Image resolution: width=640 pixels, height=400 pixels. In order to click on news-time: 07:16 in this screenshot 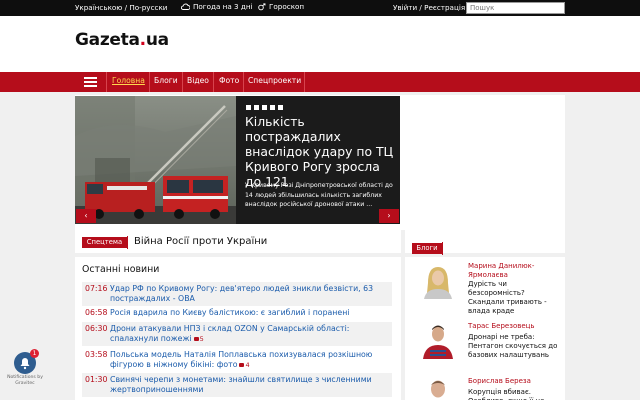, I will do `click(96, 288)`.